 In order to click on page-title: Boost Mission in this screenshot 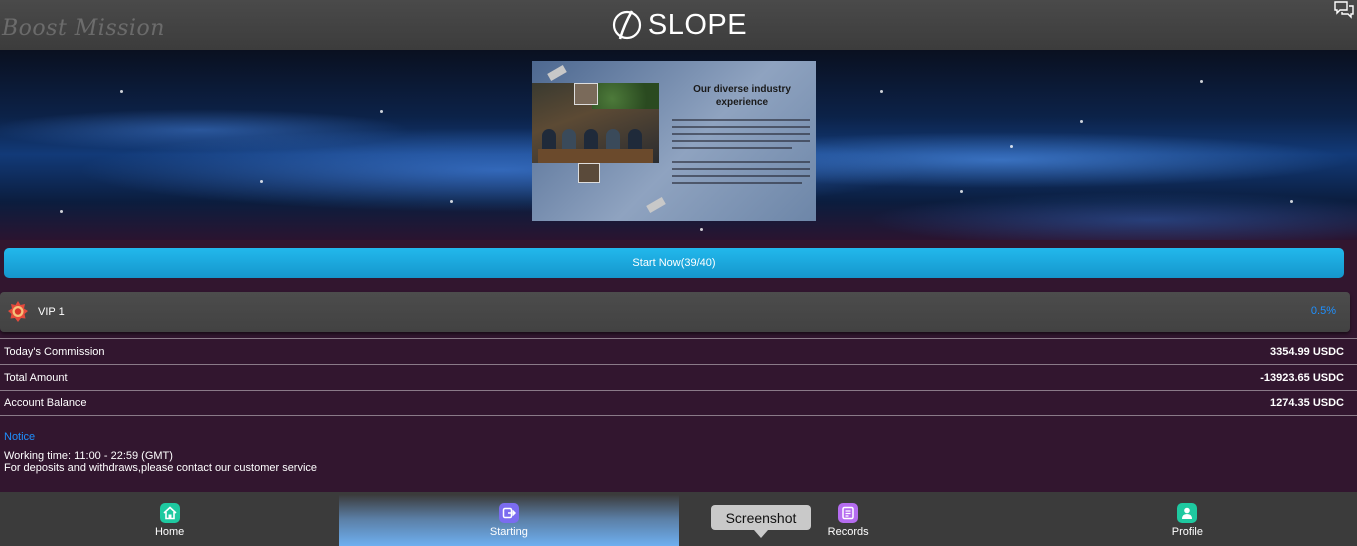, I will do `click(83, 28)`.